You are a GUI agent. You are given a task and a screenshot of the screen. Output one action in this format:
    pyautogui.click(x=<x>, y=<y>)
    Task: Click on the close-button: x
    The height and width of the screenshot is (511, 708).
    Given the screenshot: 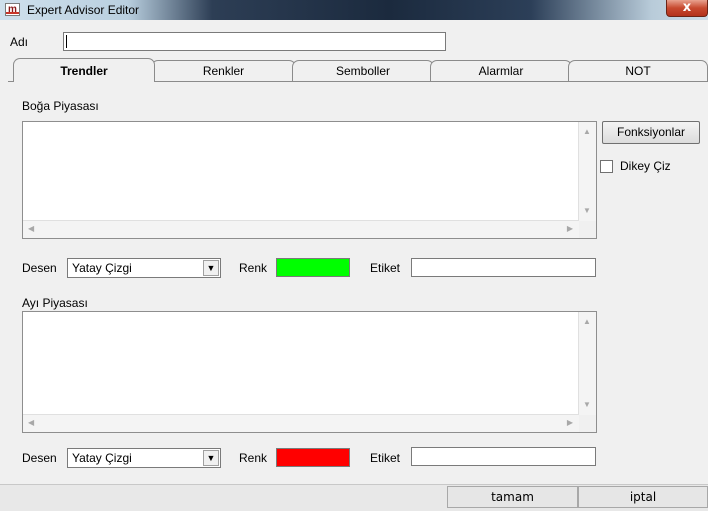 What is the action you would take?
    pyautogui.click(x=687, y=8)
    